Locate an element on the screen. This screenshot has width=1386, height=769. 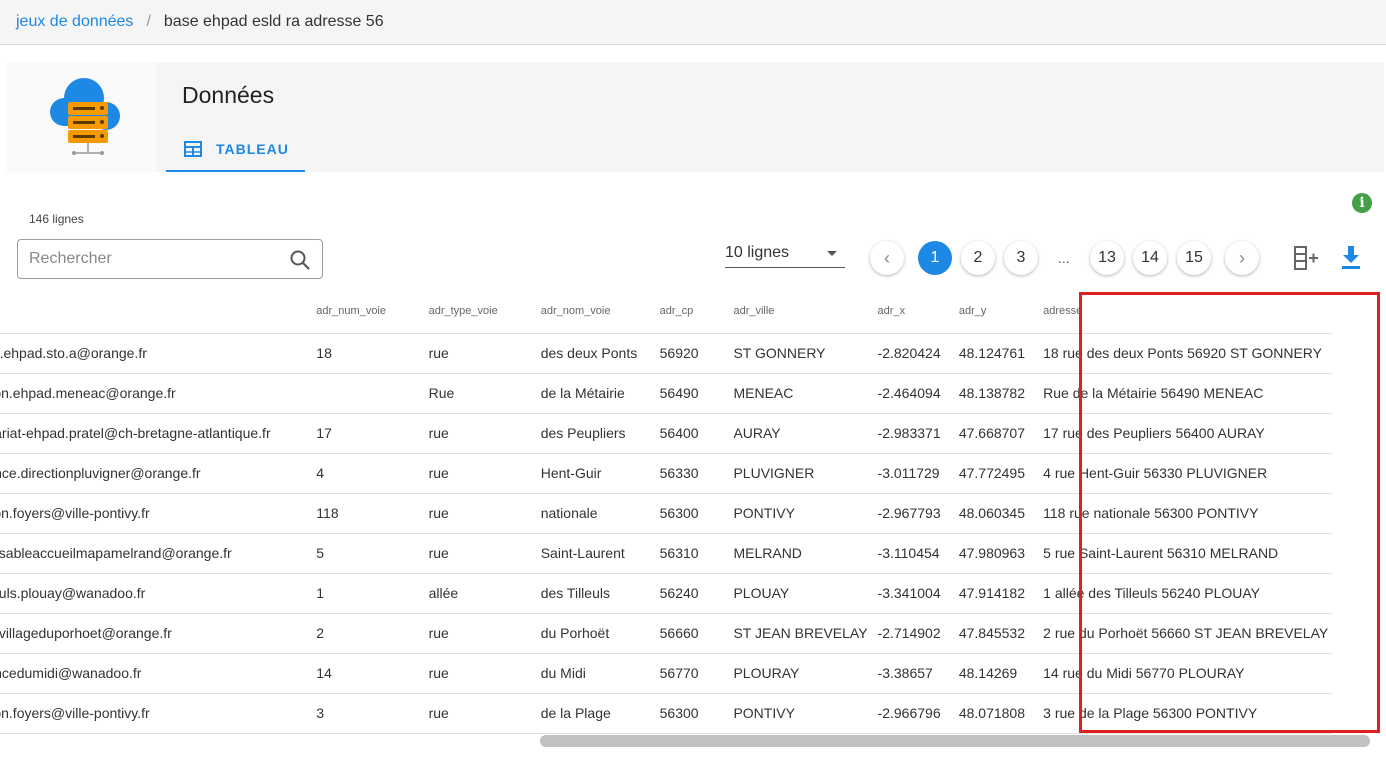
table-cell: -2.714902 is located at coordinates (908, 633).